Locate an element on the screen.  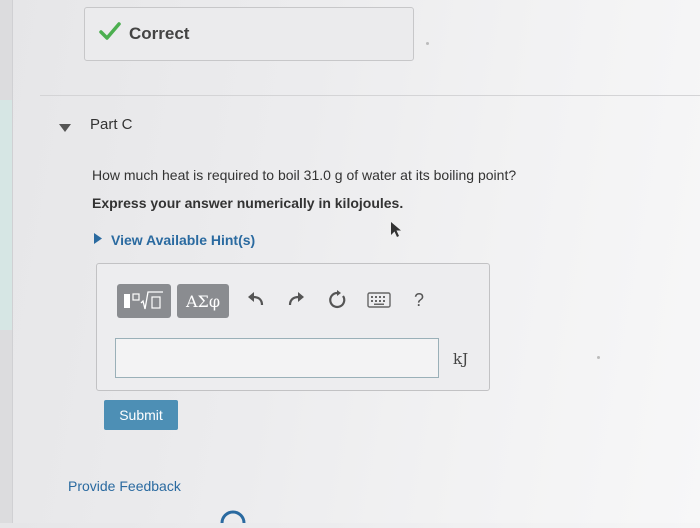
templates-button is located at coordinates (144, 301).